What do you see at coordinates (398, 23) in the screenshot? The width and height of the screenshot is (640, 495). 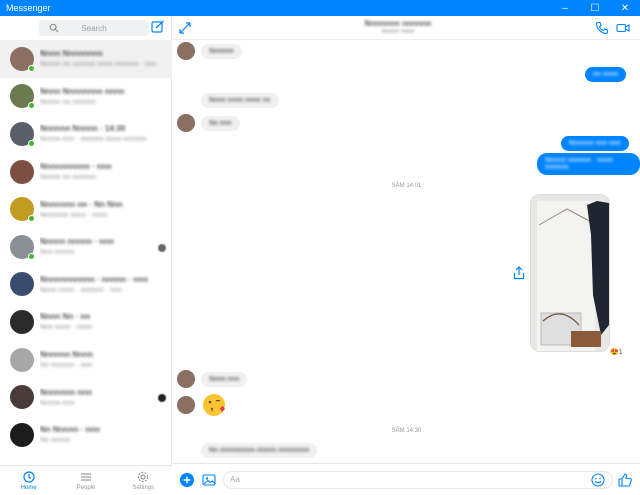 I see `chat-contact-name: Nnnnnnn nnnnnn` at bounding box center [398, 23].